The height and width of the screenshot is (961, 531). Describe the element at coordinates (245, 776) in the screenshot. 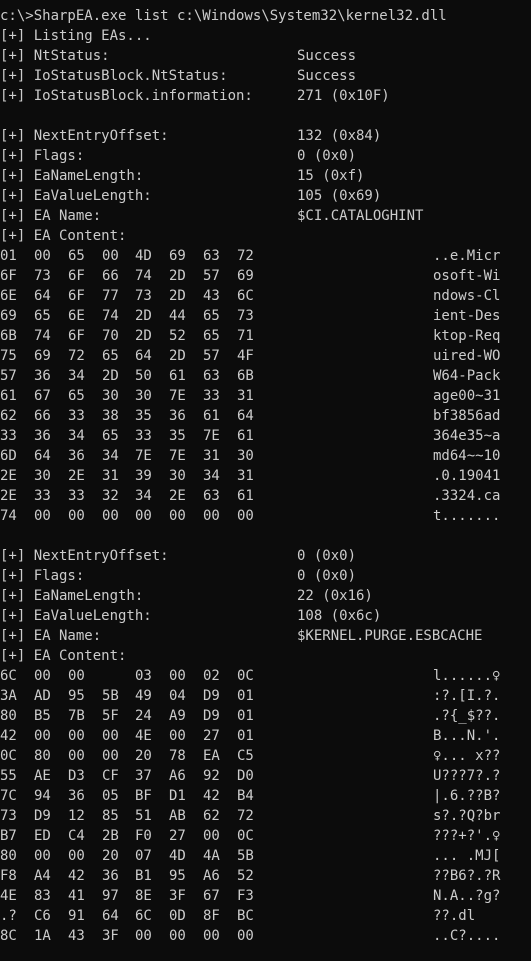

I see `hex-byte: D0` at that location.